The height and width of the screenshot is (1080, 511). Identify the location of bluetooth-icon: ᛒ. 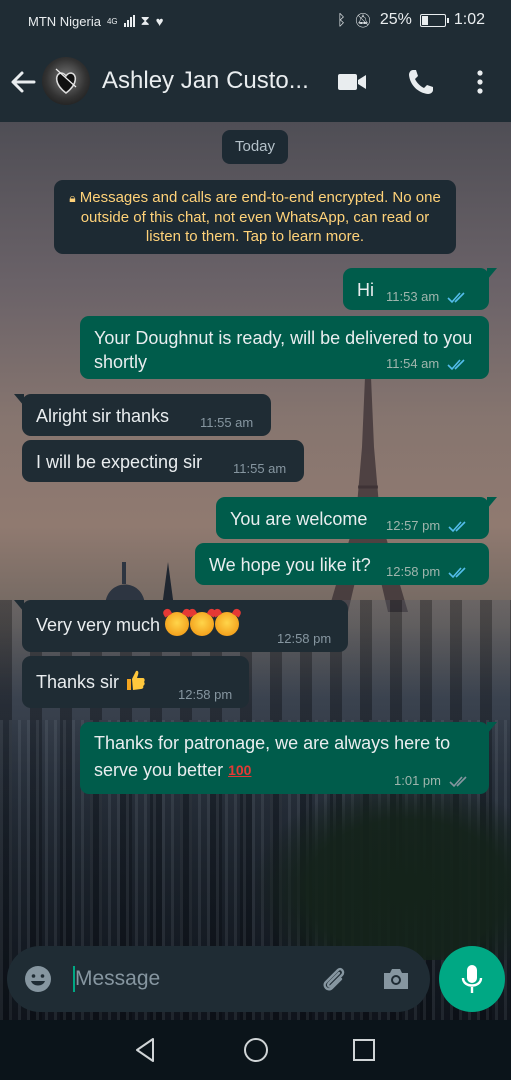
(342, 20).